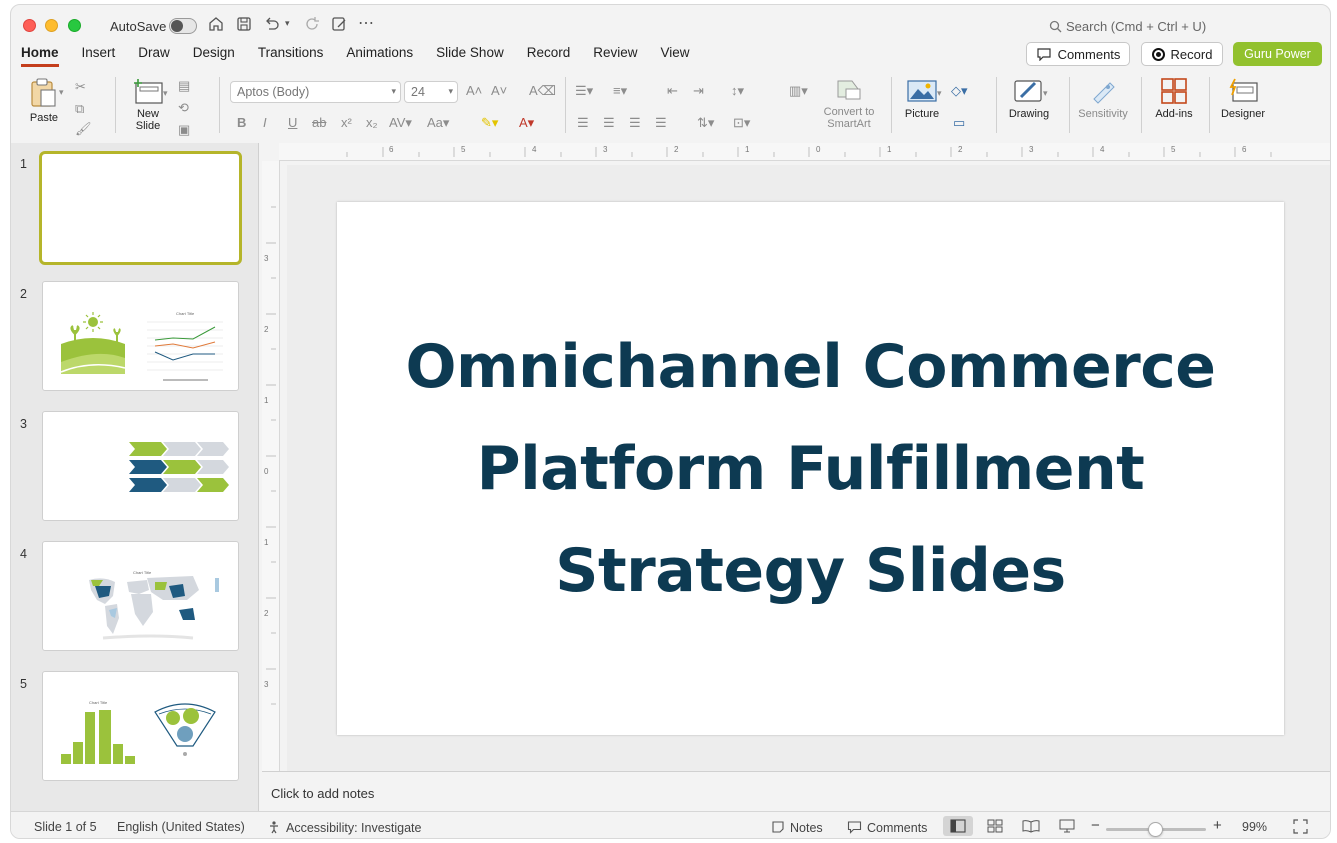  What do you see at coordinates (1182, 54) in the screenshot?
I see `record-button: Record` at bounding box center [1182, 54].